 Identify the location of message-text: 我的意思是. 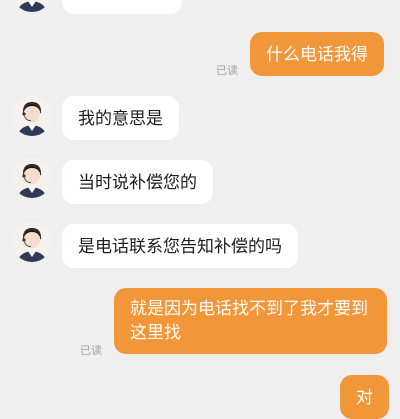
(120, 119).